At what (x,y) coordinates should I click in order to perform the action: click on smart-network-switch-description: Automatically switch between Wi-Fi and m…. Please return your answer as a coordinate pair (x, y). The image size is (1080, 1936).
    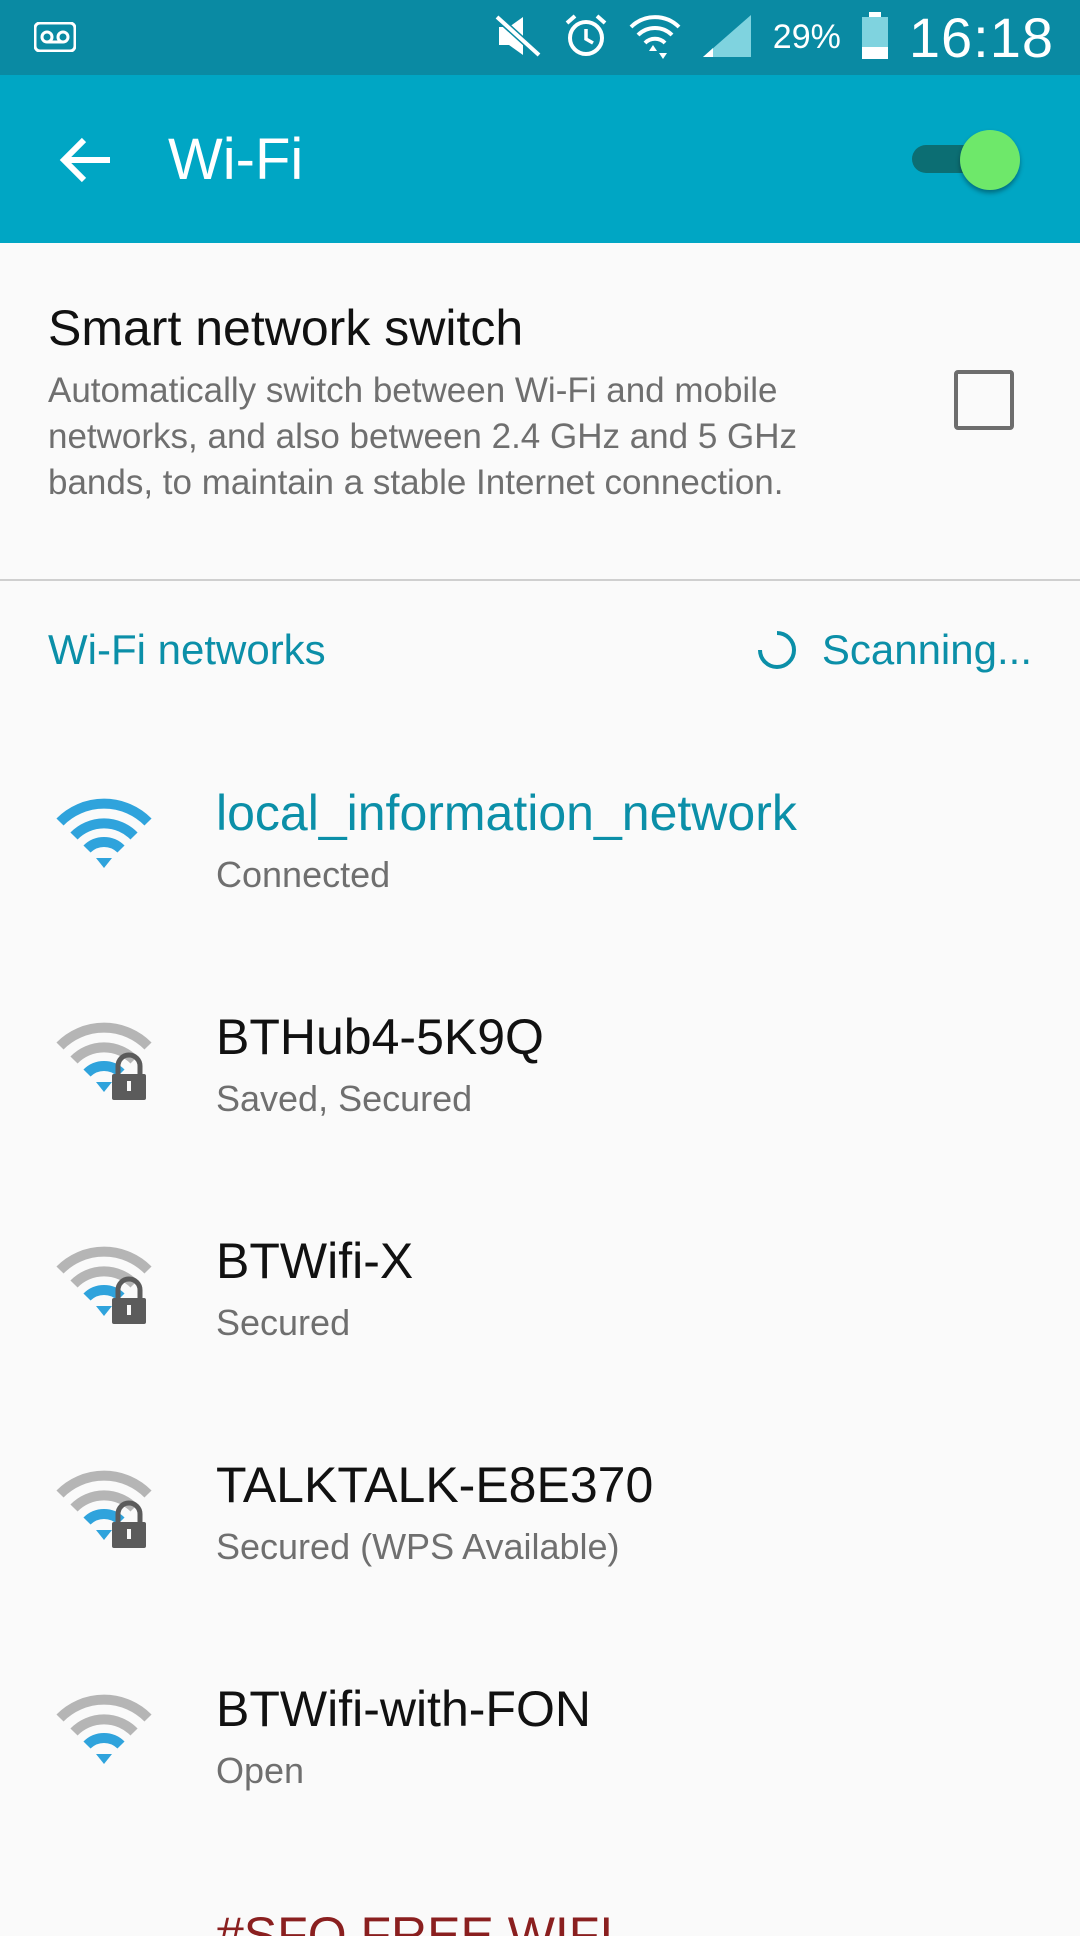
    Looking at the image, I should click on (423, 436).